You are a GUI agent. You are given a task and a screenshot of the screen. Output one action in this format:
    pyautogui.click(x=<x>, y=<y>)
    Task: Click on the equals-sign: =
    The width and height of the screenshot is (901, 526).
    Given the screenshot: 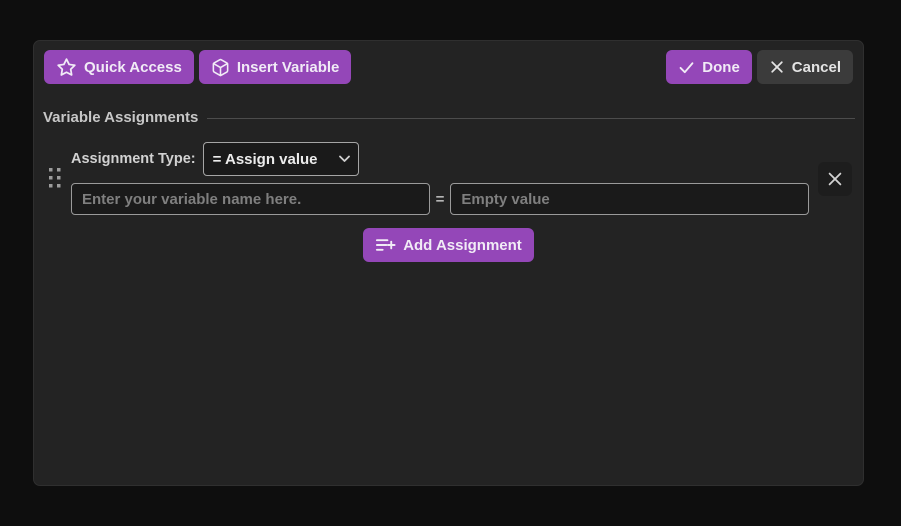 What is the action you would take?
    pyautogui.click(x=440, y=199)
    